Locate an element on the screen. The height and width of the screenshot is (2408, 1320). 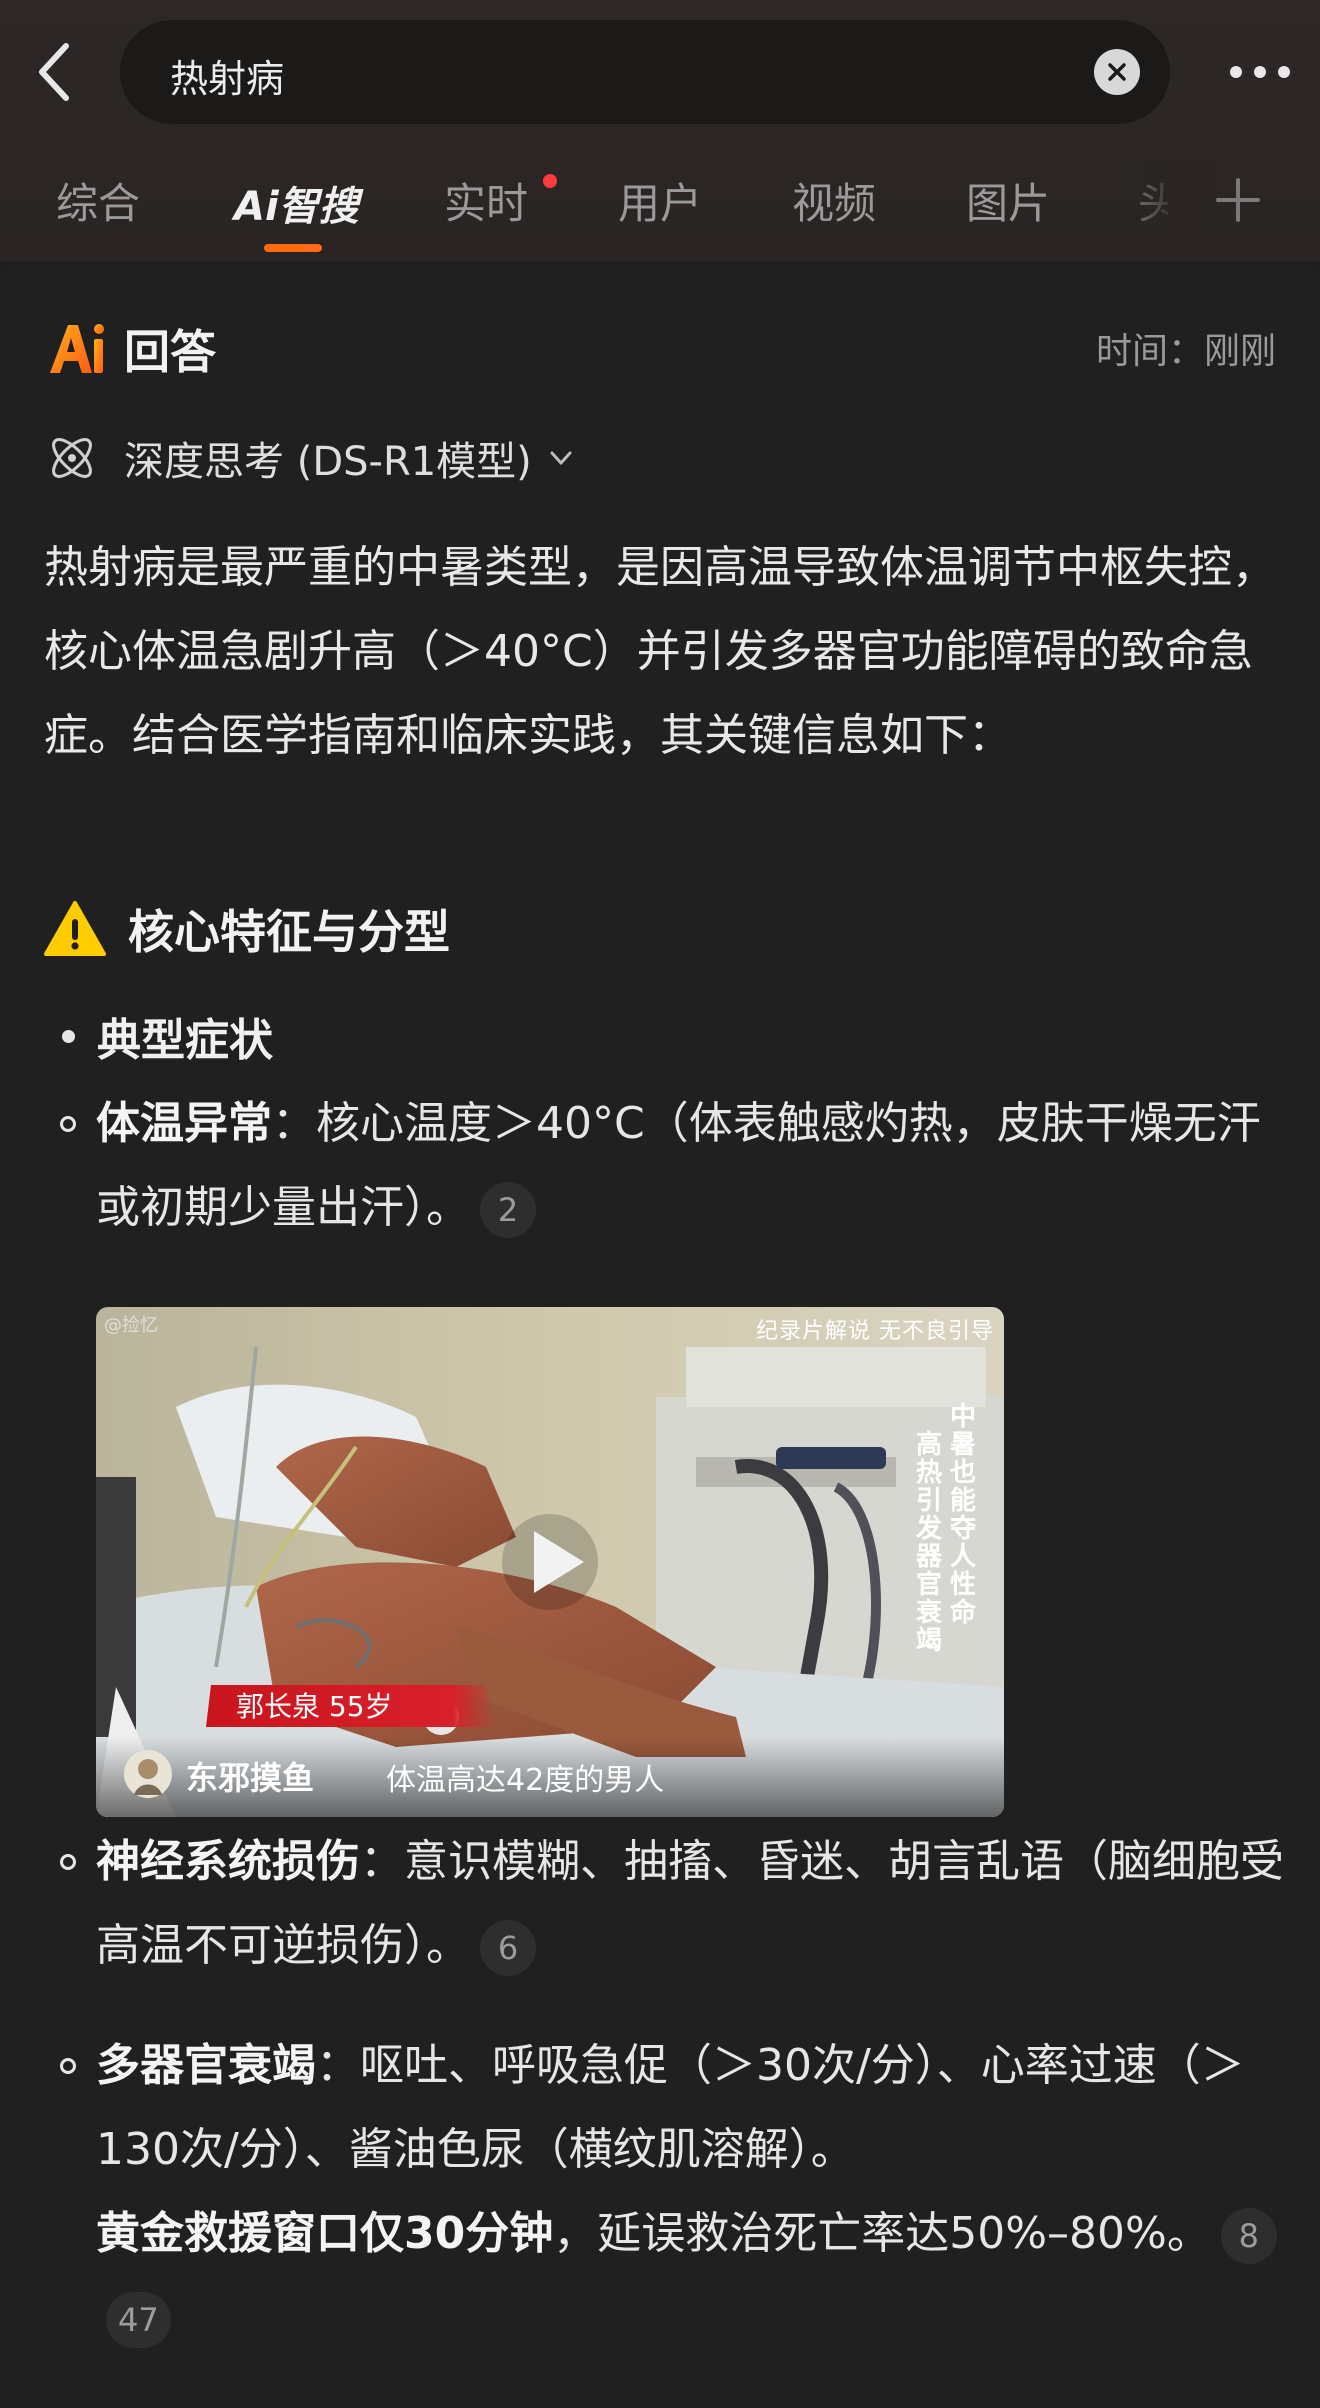
bullet-label: 典型症状 is located at coordinates (185, 1040).